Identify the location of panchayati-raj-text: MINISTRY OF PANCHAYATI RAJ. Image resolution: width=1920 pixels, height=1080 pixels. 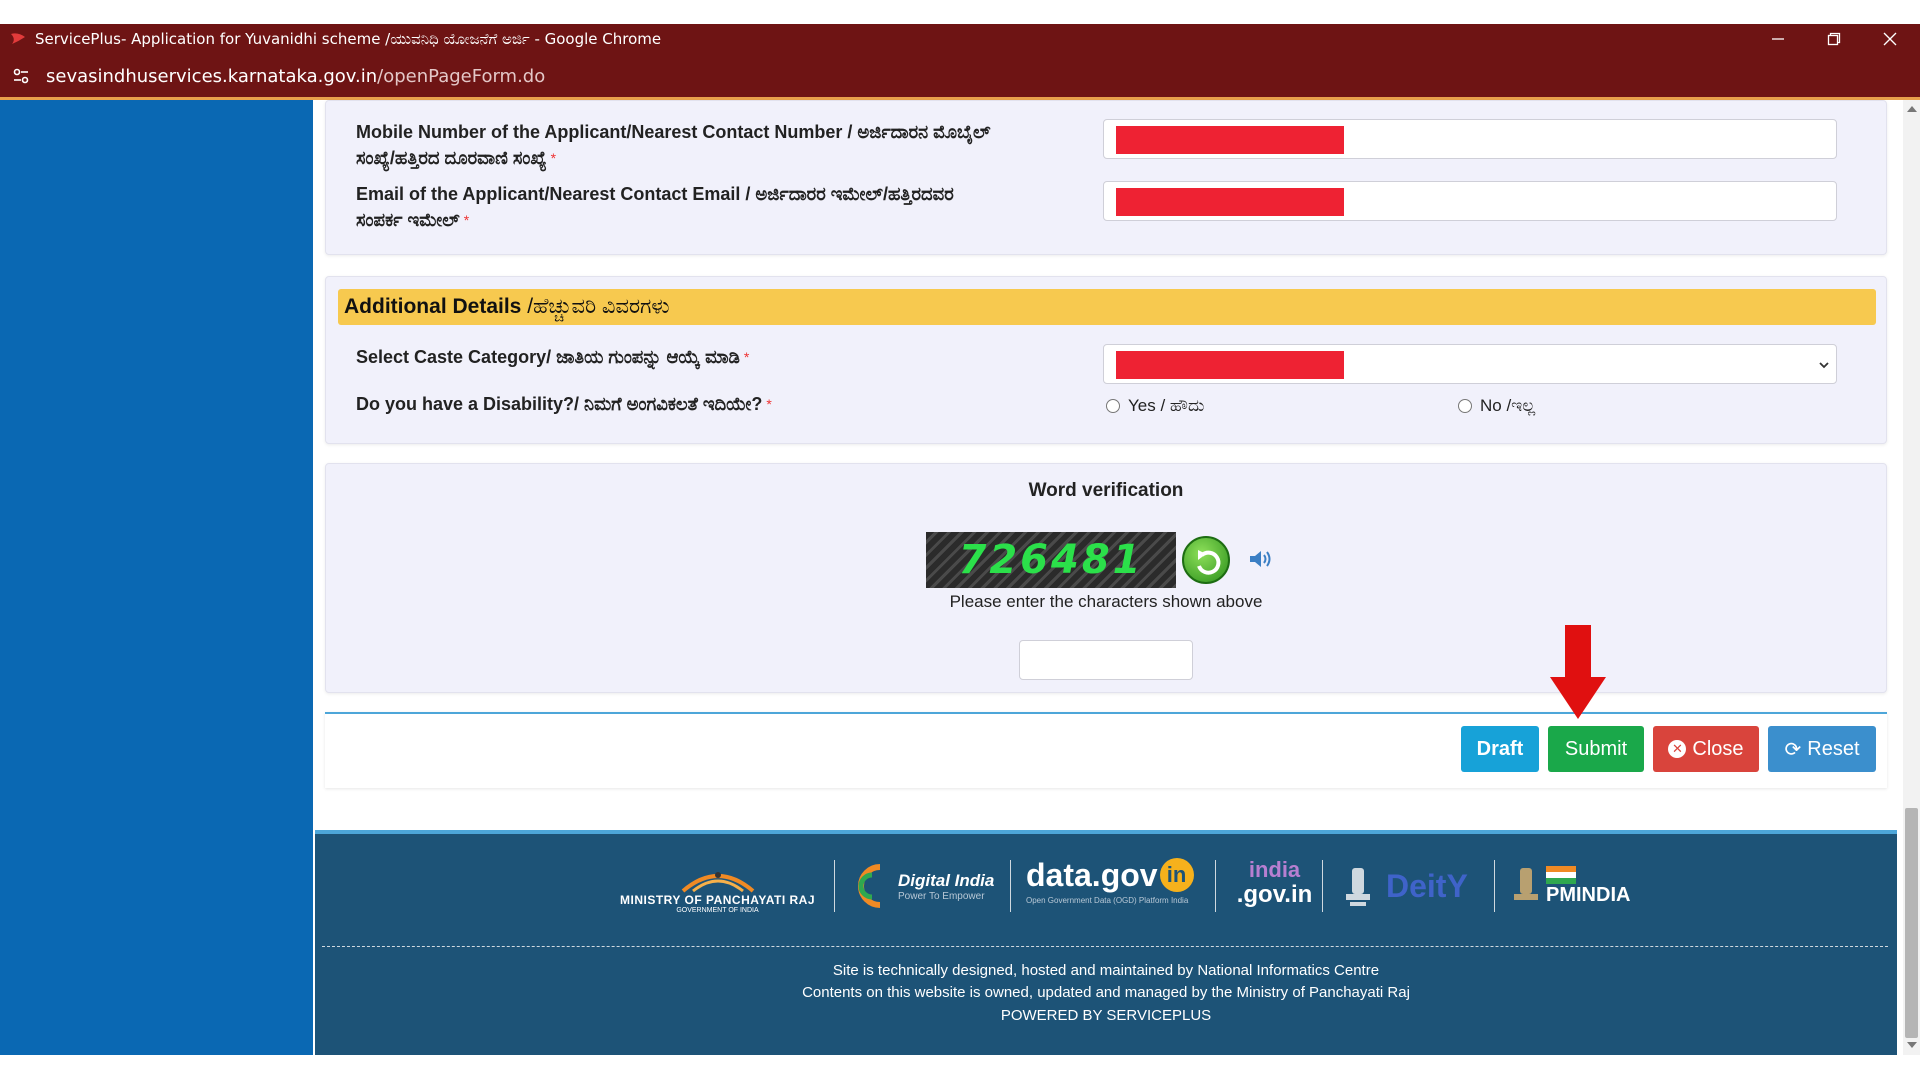
(717, 900).